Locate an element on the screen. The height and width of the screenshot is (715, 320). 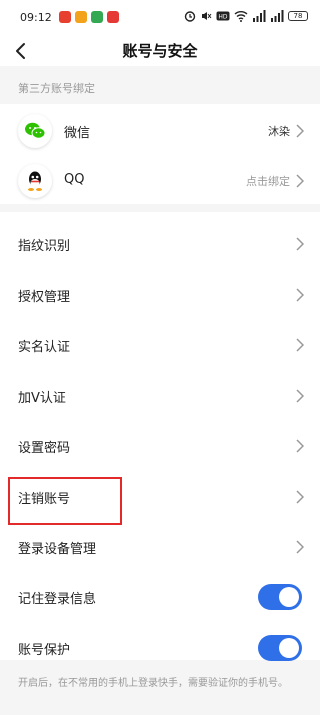
settings-item-account-protection: 账号保护 is located at coordinates (160, 647).